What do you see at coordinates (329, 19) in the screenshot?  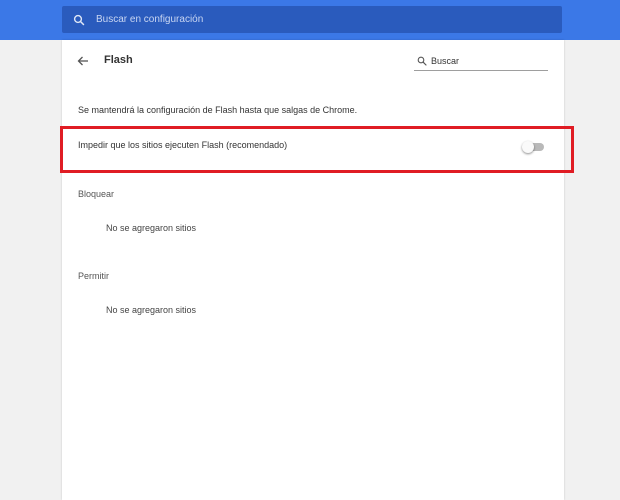 I see `settings-search-input` at bounding box center [329, 19].